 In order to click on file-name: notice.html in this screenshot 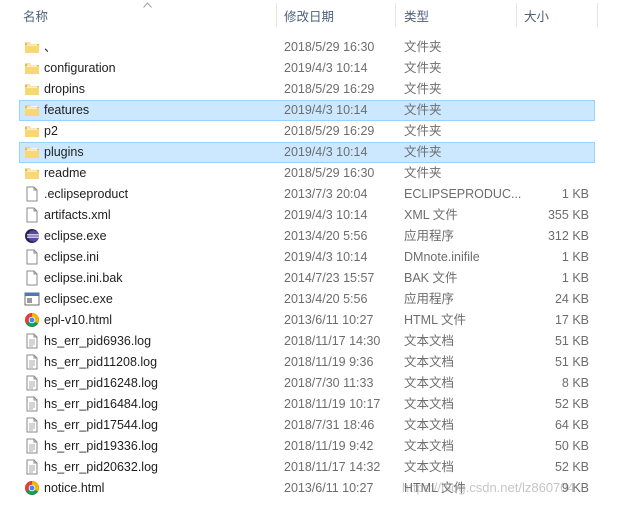, I will do `click(74, 488)`.